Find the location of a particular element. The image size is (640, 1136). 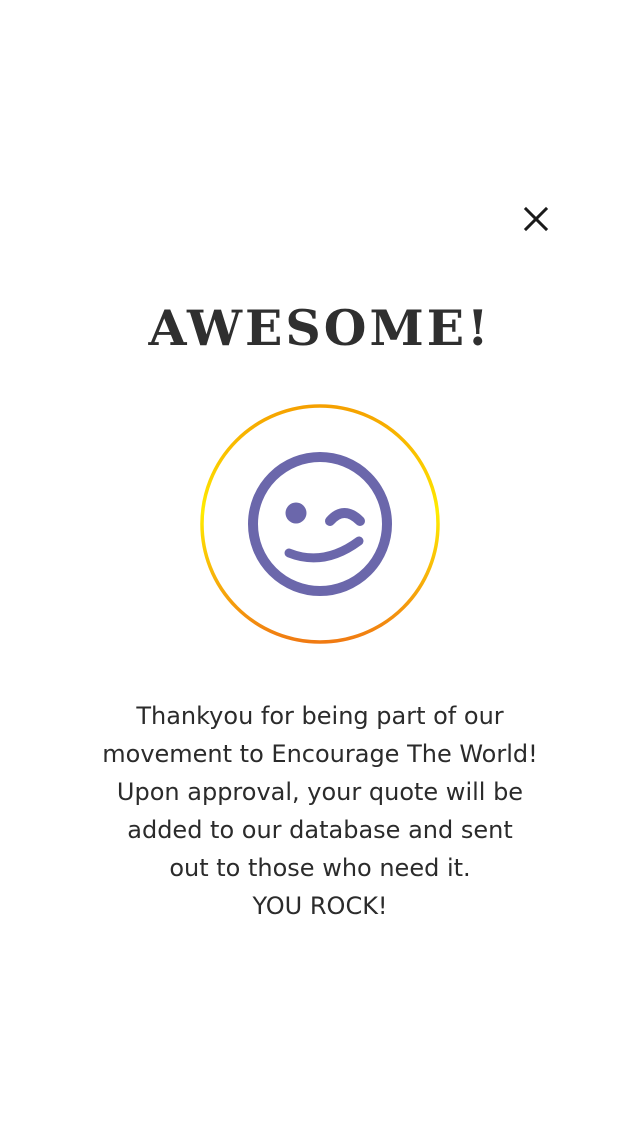

dialog-title: AWESOME! is located at coordinates (320, 328).